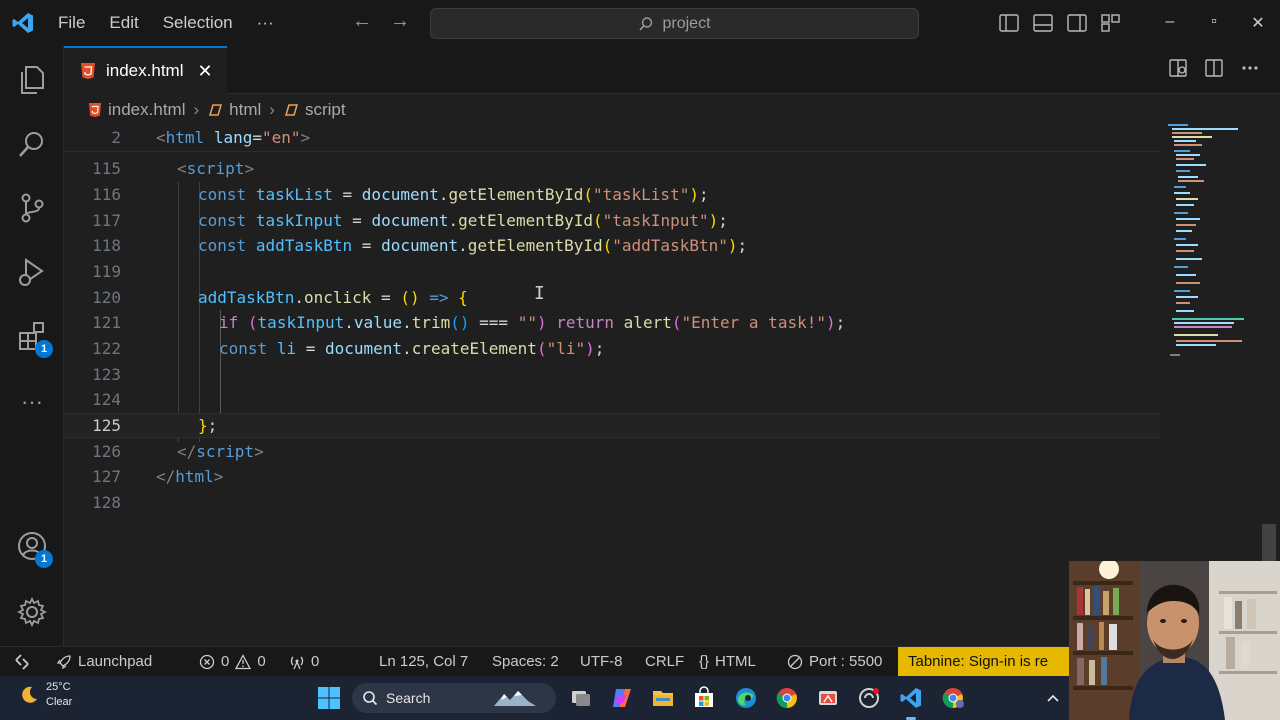 This screenshot has width=1280, height=720. What do you see at coordinates (412, 348) in the screenshot?
I see `code-text: const li = document.createElement("li");` at bounding box center [412, 348].